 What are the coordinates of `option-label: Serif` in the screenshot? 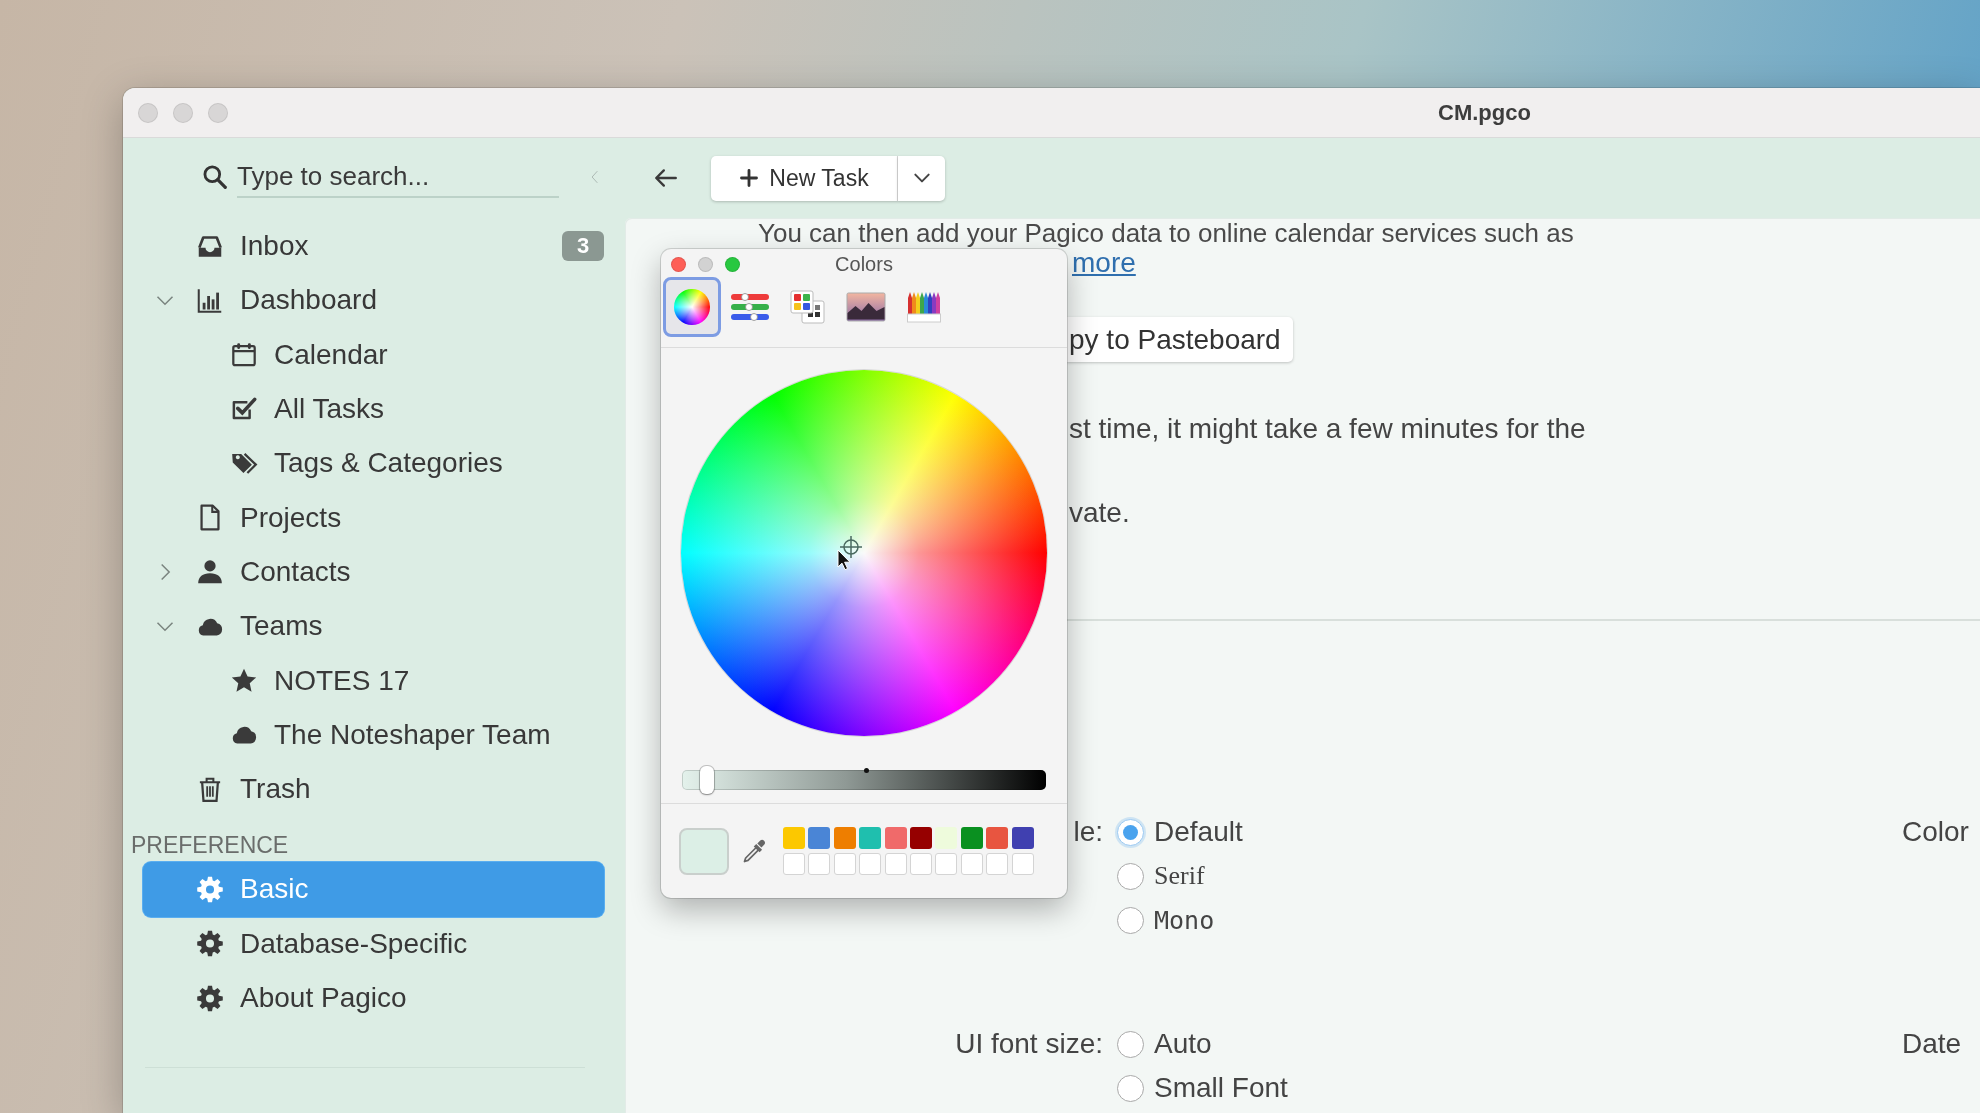 It's located at (1179, 876).